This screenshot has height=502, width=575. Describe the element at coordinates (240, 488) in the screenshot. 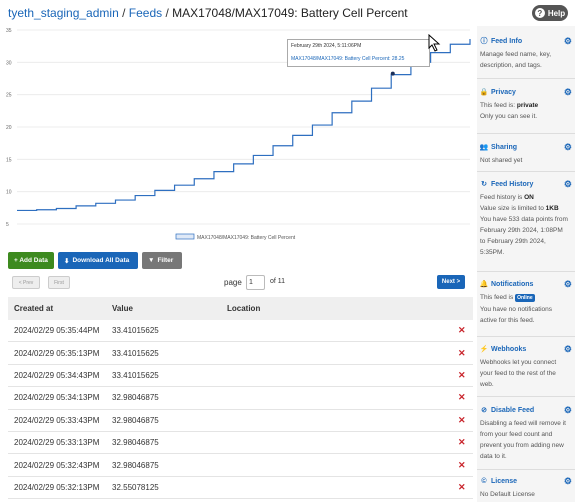

I see `table-row: 2024/02/29 05:32:13PM 32.55078125 ✕` at that location.